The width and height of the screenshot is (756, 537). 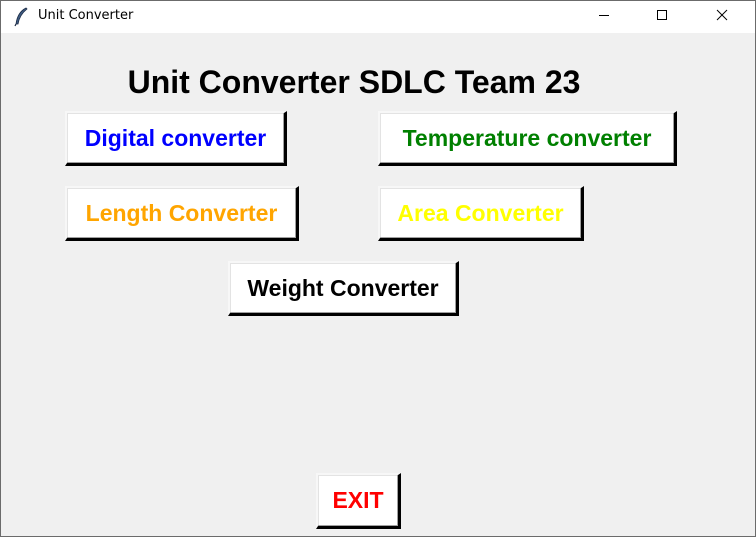 I want to click on close-button, so click(x=722, y=17).